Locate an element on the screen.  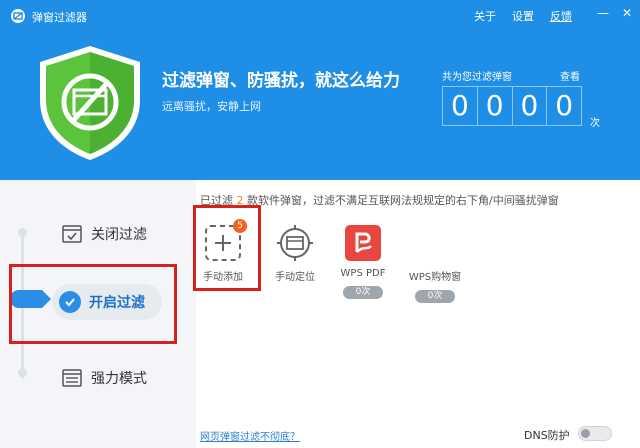
hero-headline: 过滤弹窗、防骚扰，就这么给力 is located at coordinates (281, 81).